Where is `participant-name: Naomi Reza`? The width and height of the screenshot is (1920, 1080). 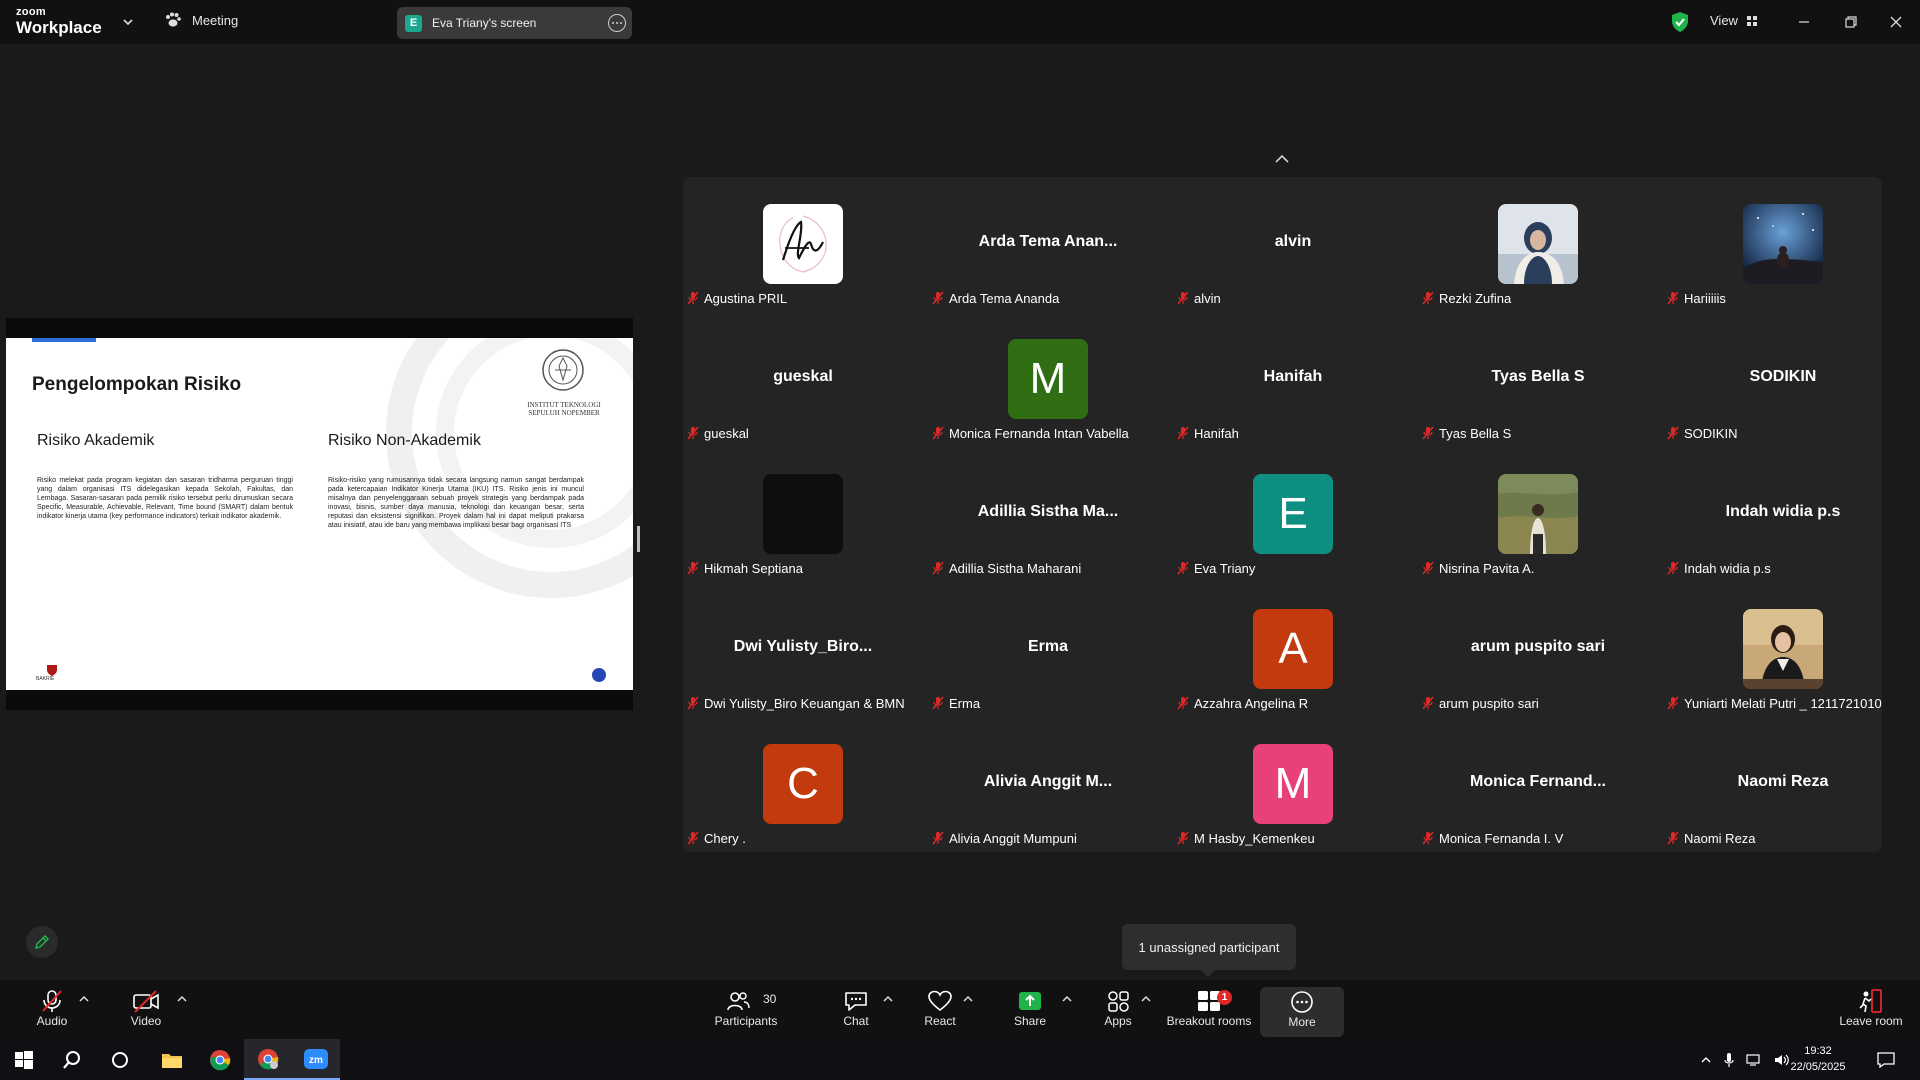
participant-name: Naomi Reza is located at coordinates (1720, 838).